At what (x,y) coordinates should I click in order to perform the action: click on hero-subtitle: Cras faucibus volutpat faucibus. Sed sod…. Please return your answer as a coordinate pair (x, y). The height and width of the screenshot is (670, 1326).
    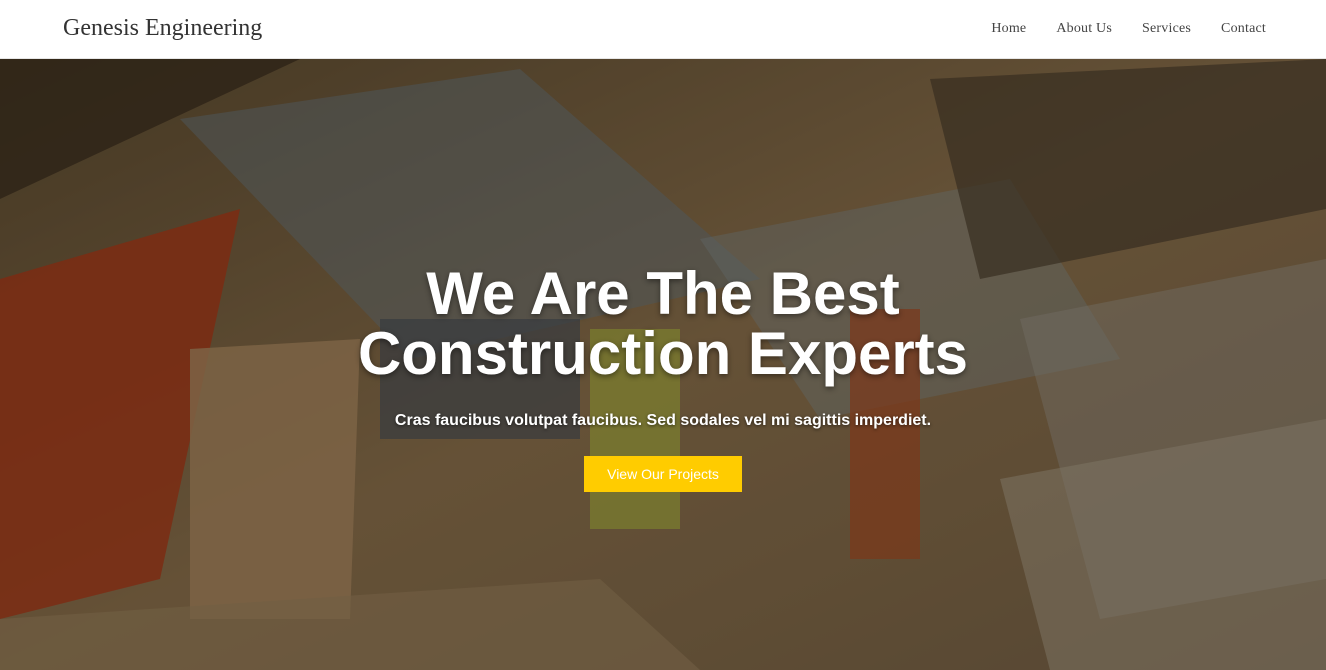
    Looking at the image, I should click on (663, 420).